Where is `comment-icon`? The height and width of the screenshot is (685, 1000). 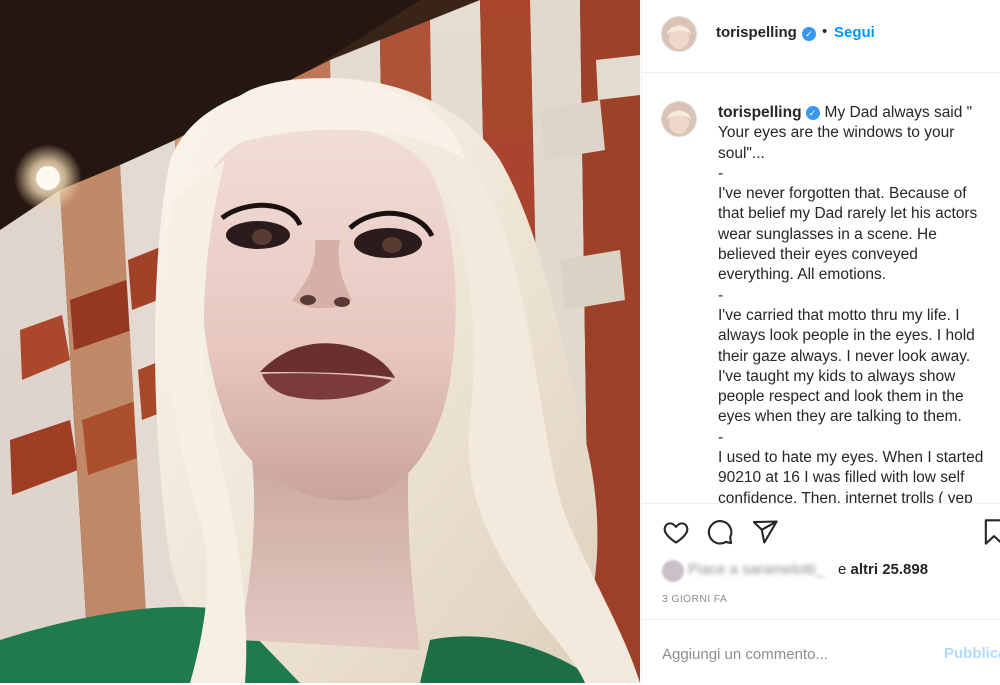 comment-icon is located at coordinates (720, 534).